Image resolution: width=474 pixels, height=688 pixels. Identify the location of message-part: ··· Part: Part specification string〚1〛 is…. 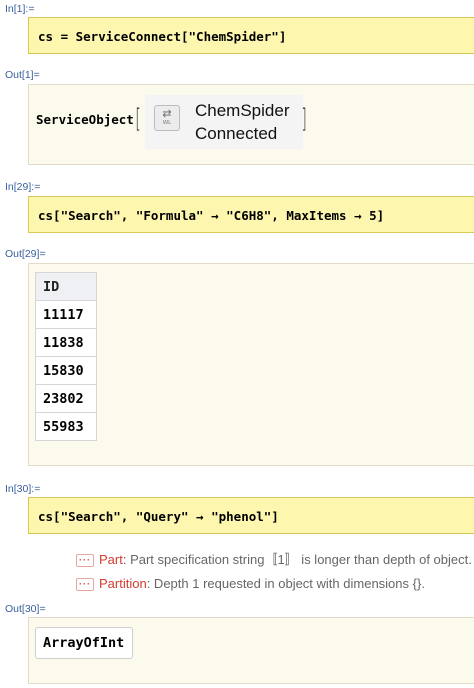
(274, 558).